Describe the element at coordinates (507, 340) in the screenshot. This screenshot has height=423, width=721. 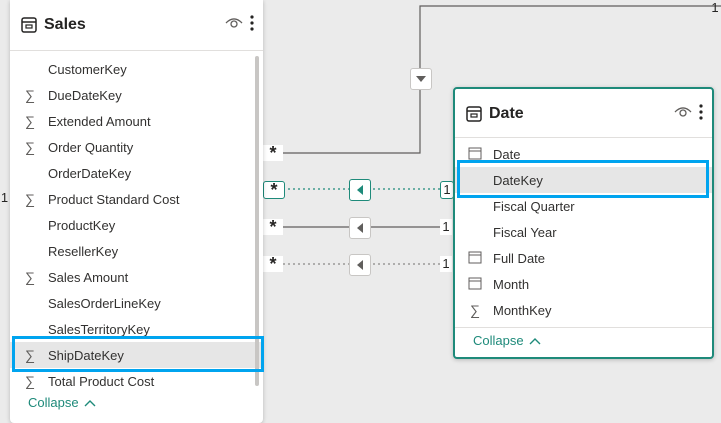
I see `date-collapse-button: Collapse` at that location.